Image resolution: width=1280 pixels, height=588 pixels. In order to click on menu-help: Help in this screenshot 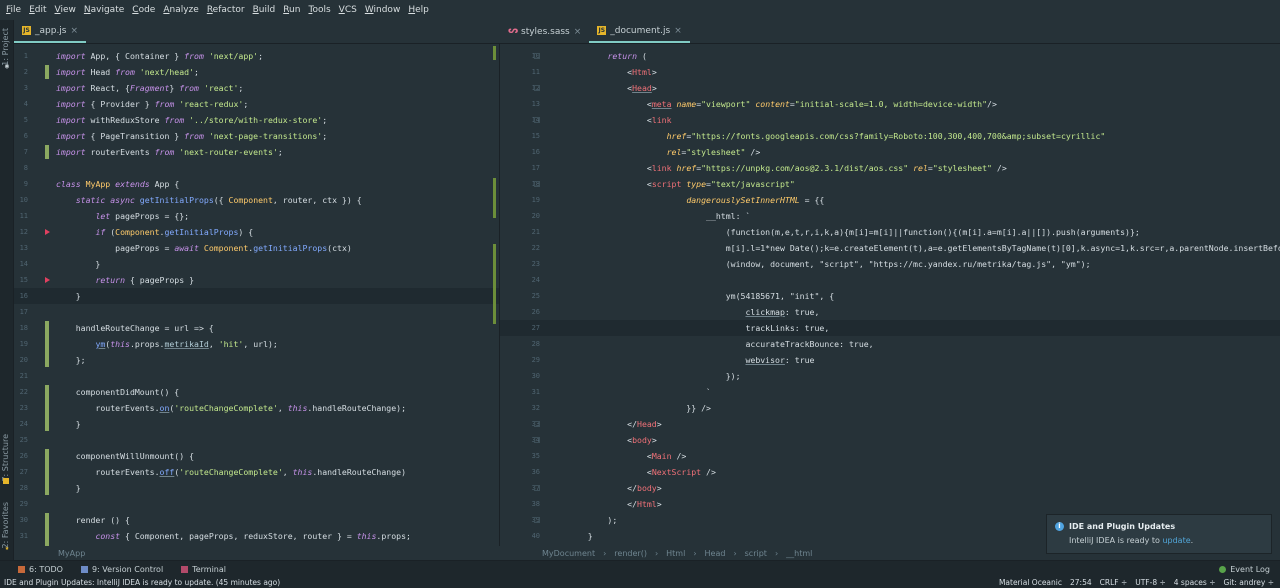, I will do `click(418, 10)`.